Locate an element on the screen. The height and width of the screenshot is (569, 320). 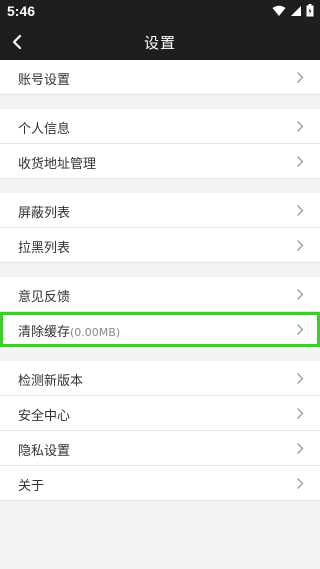
status-bar: 5:46 is located at coordinates (160, 12).